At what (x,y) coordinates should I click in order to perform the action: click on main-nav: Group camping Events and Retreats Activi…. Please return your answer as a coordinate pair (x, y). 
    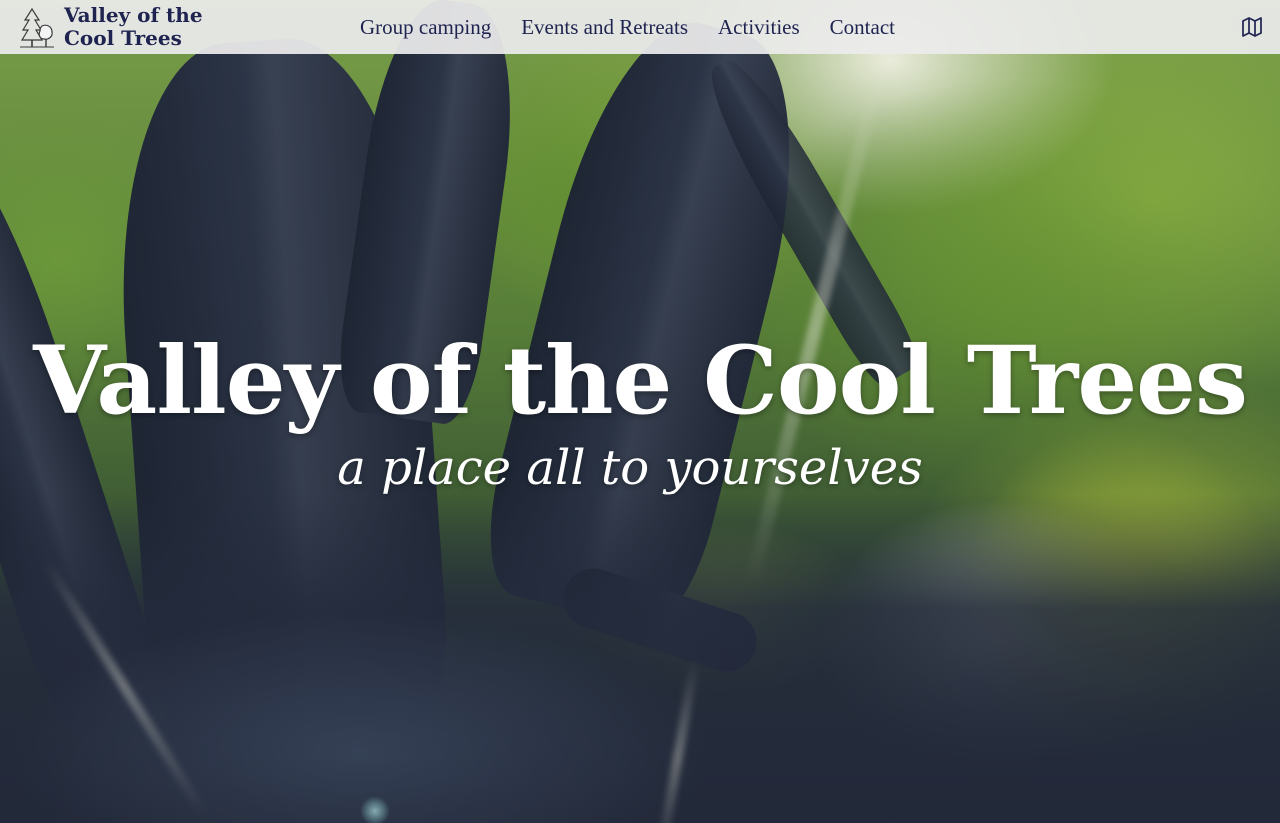
    Looking at the image, I should click on (627, 27).